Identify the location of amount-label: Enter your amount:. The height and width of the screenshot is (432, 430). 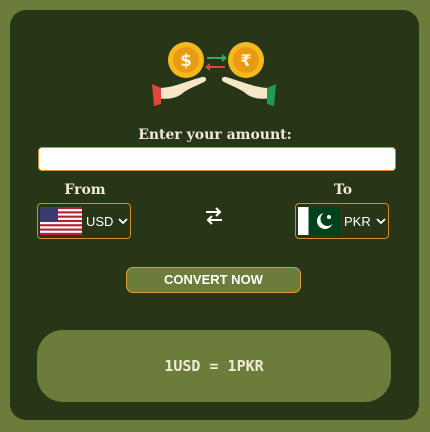
(215, 135).